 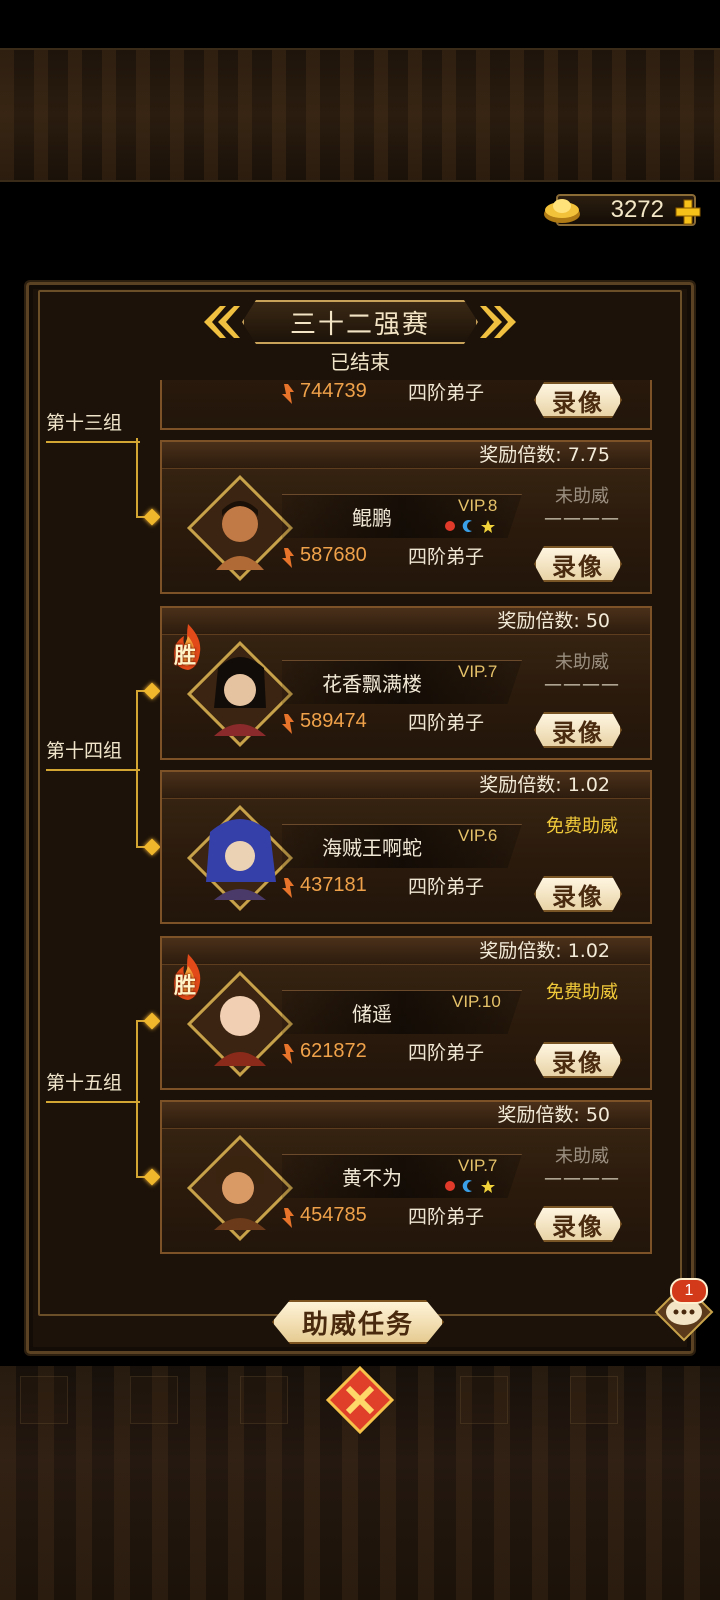 I want to click on currency-display: 3272, so click(x=622, y=210).